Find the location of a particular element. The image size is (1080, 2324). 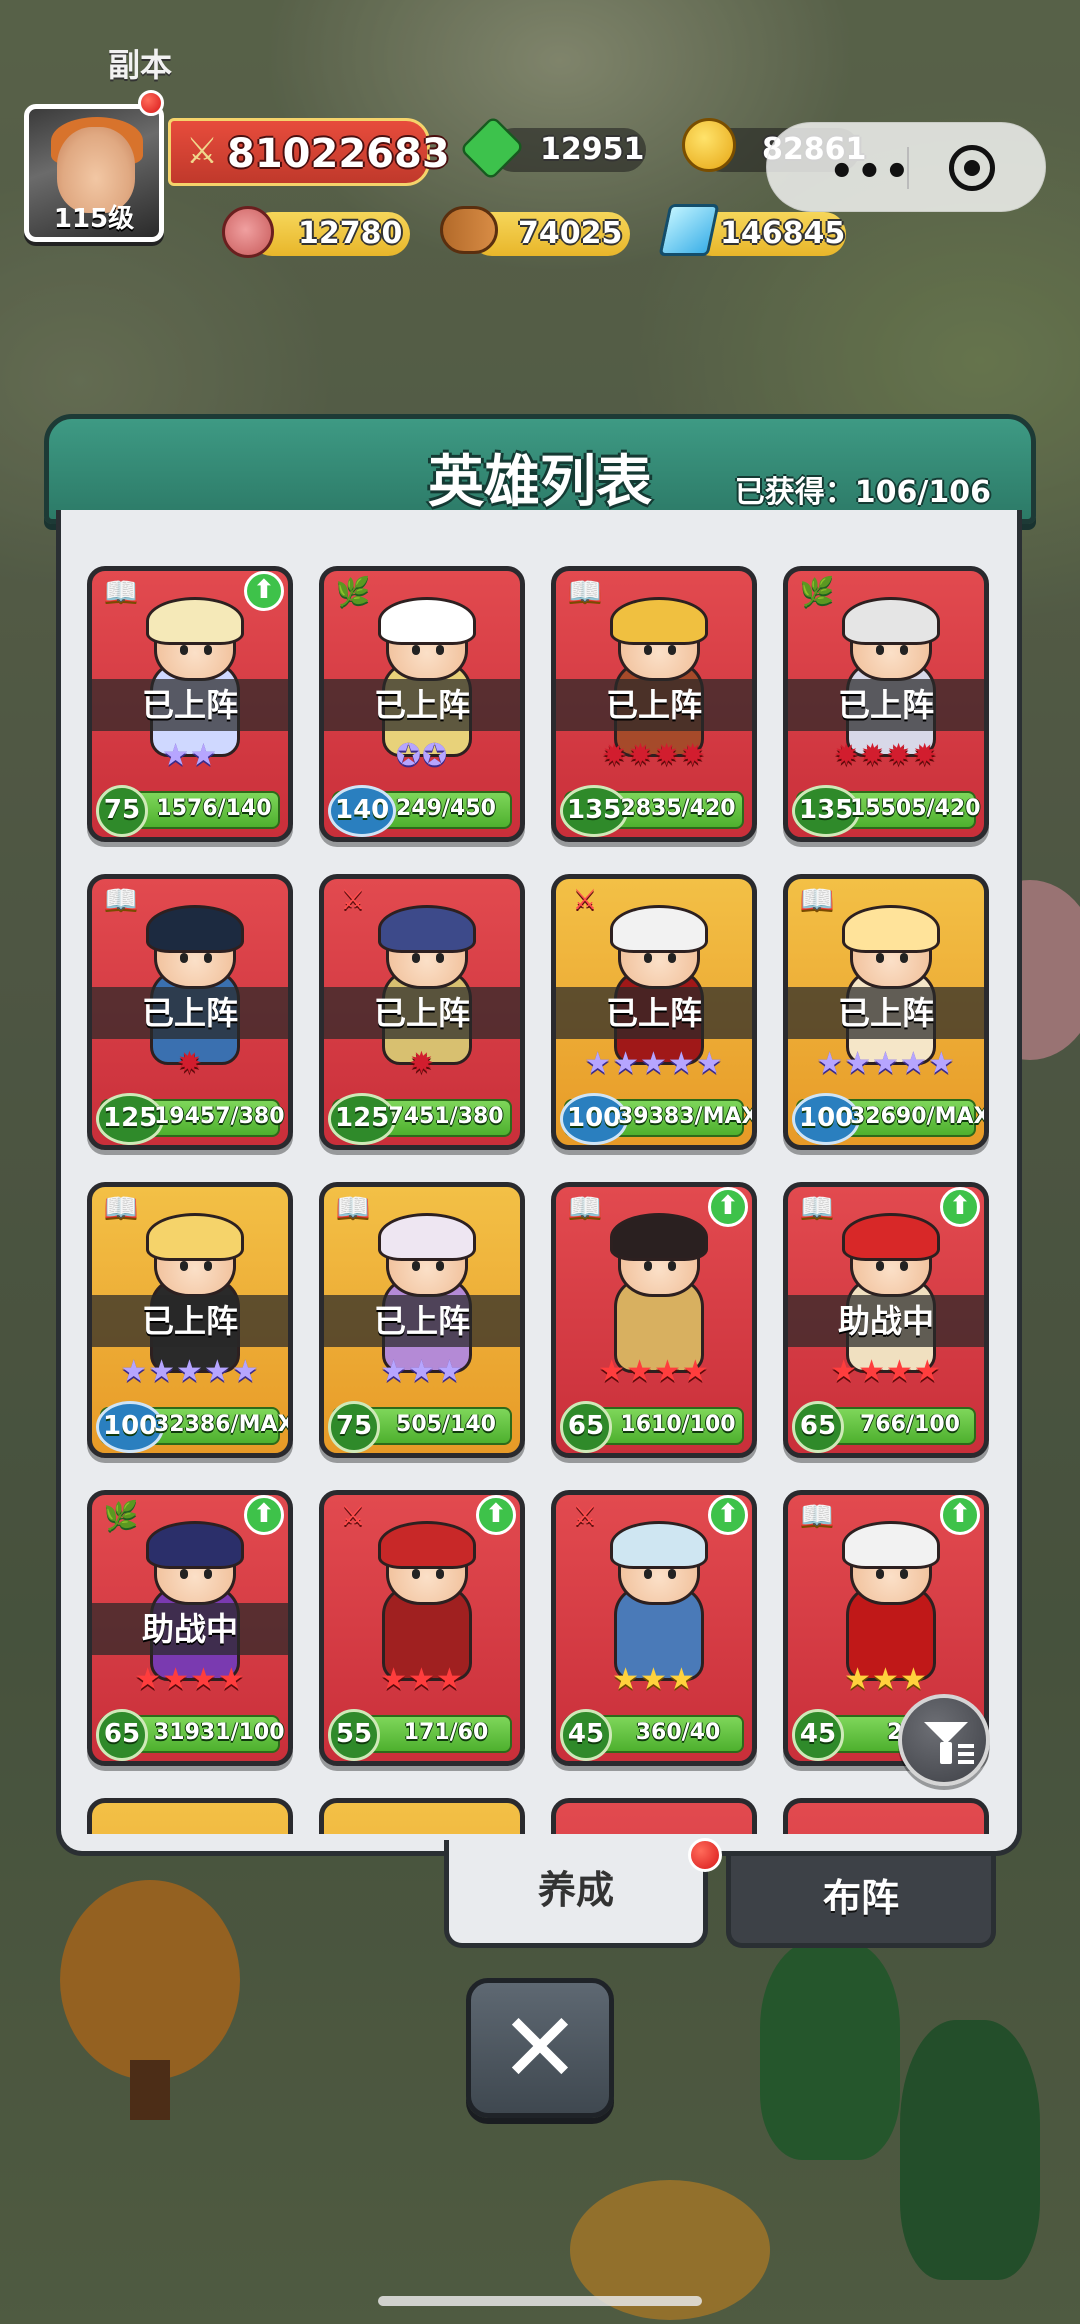

hero-list-header: 英雄列表 已获得：106/106 is located at coordinates (540, 469).